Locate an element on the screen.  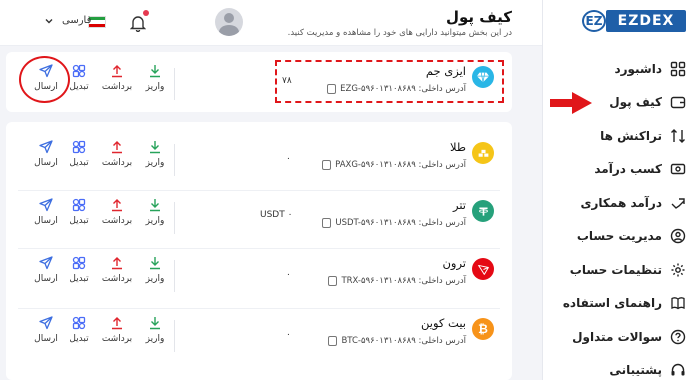
account-icon is located at coordinates (678, 236).